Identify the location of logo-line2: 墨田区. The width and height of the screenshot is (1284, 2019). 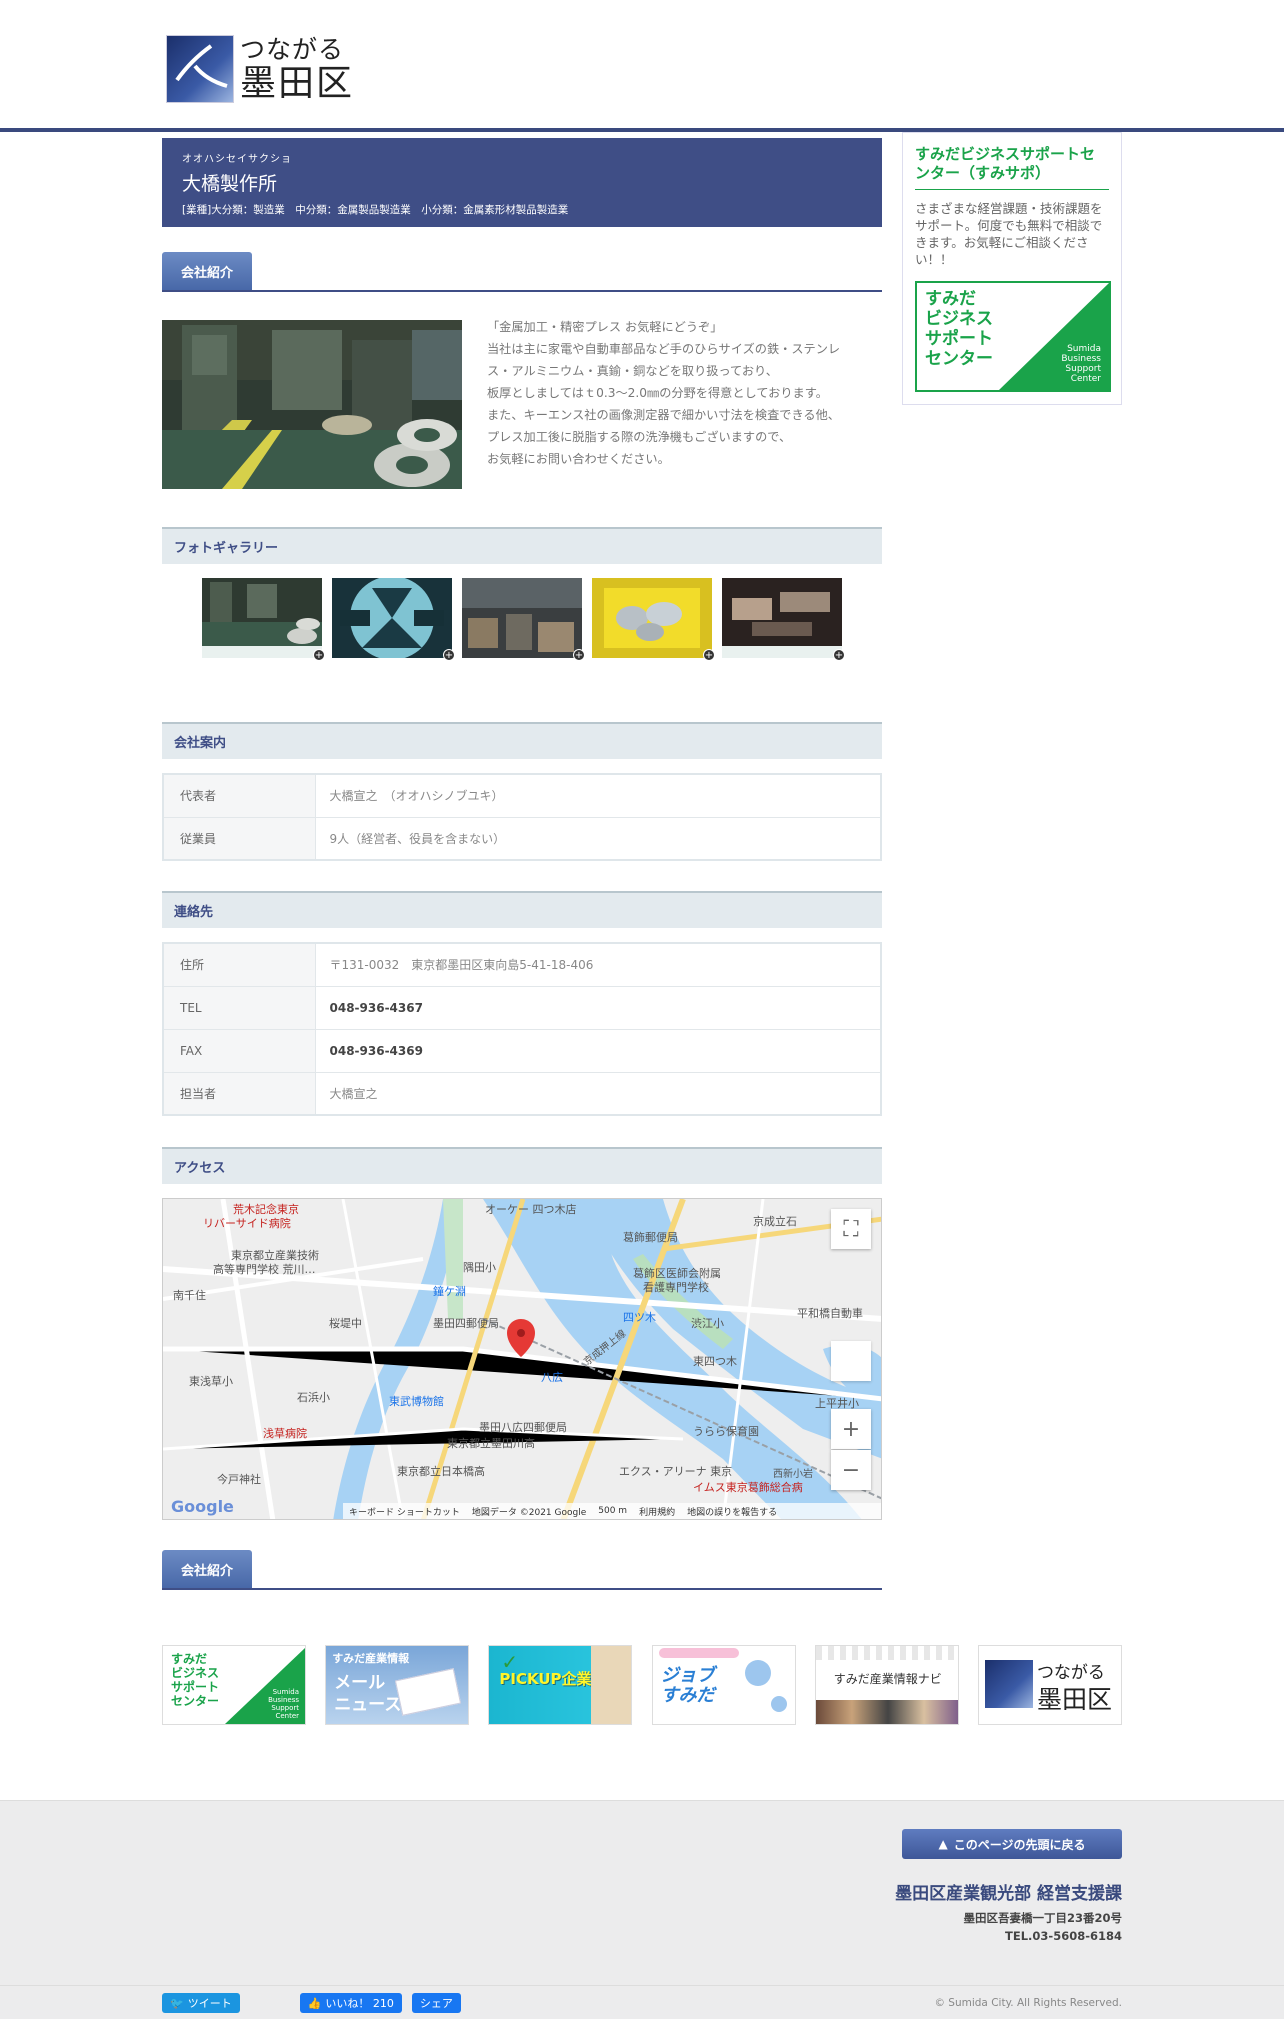
(297, 83).